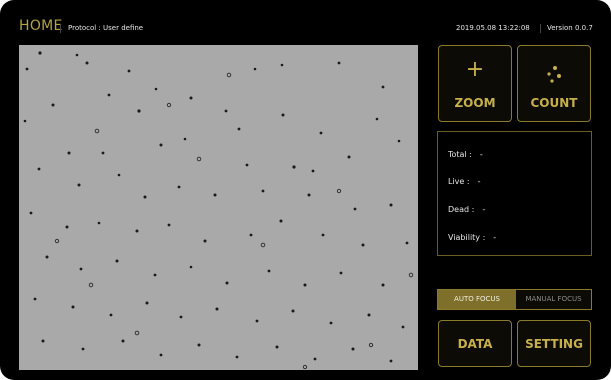 This screenshot has width=611, height=380. Describe the element at coordinates (514, 193) in the screenshot. I see `stats-panel: Total :- Live :- Dead :- Viability :-` at that location.